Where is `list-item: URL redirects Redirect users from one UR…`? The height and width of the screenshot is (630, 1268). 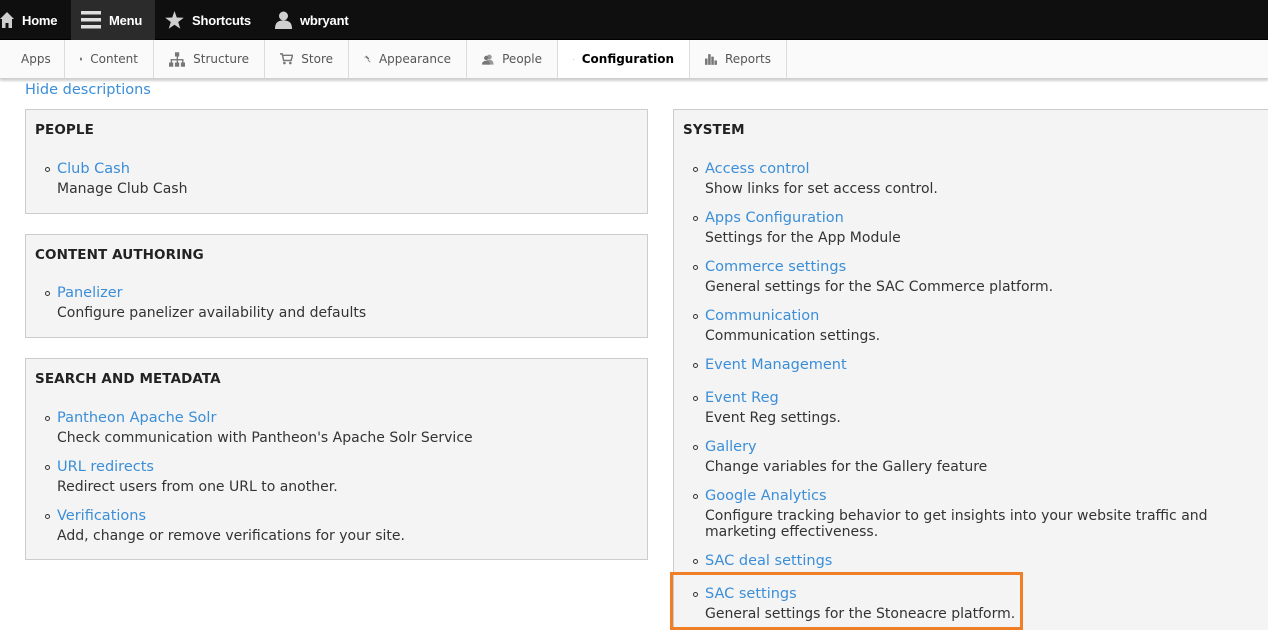
list-item: URL redirects Redirect users from one UR… is located at coordinates (191, 477).